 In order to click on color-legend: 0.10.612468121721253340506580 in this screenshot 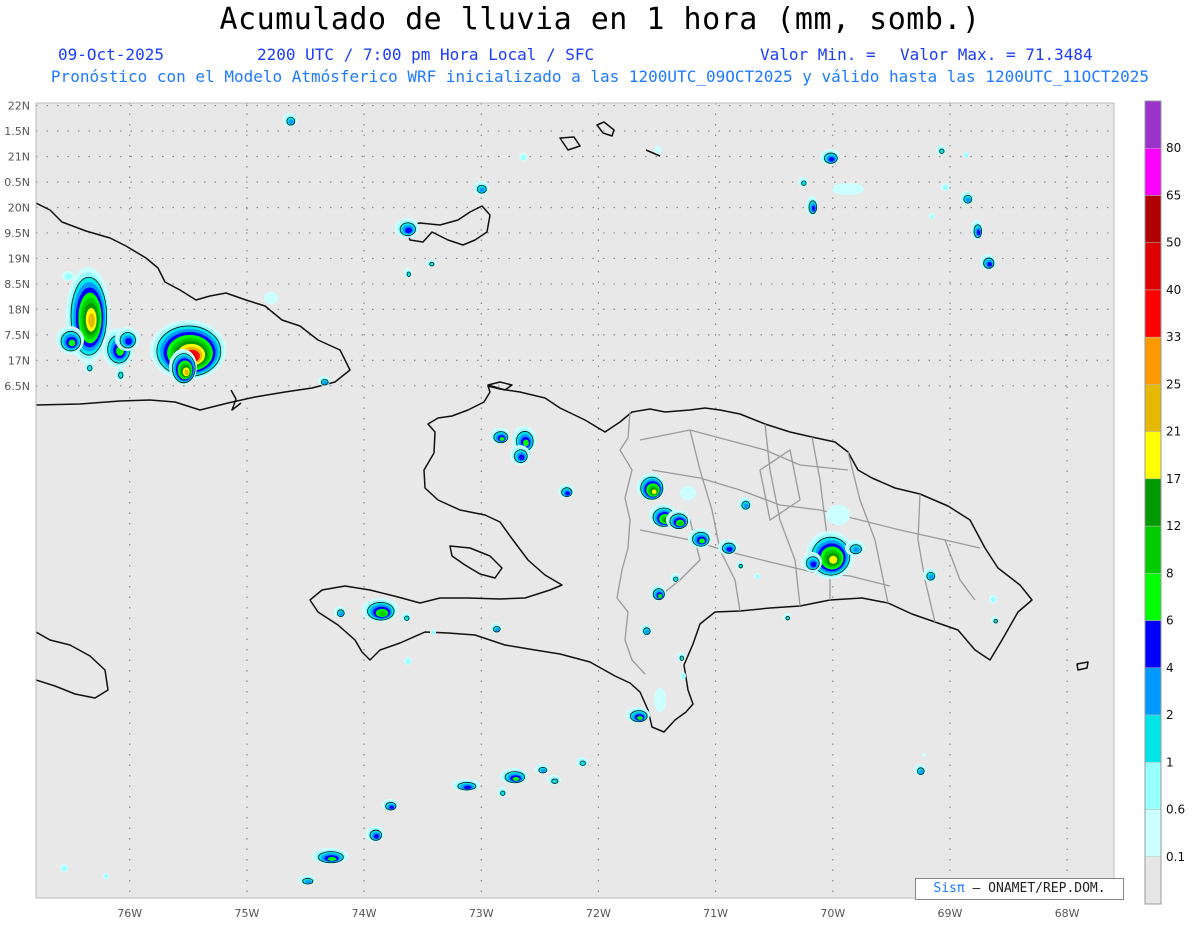, I will do `click(1164, 502)`.